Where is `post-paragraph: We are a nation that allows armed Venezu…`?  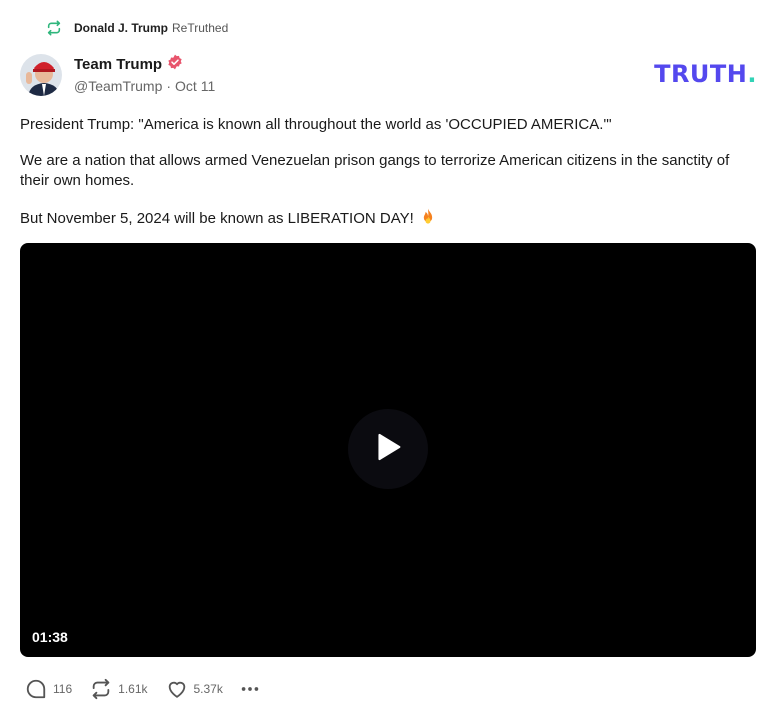 post-paragraph: We are a nation that allows armed Venezu… is located at coordinates (375, 170).